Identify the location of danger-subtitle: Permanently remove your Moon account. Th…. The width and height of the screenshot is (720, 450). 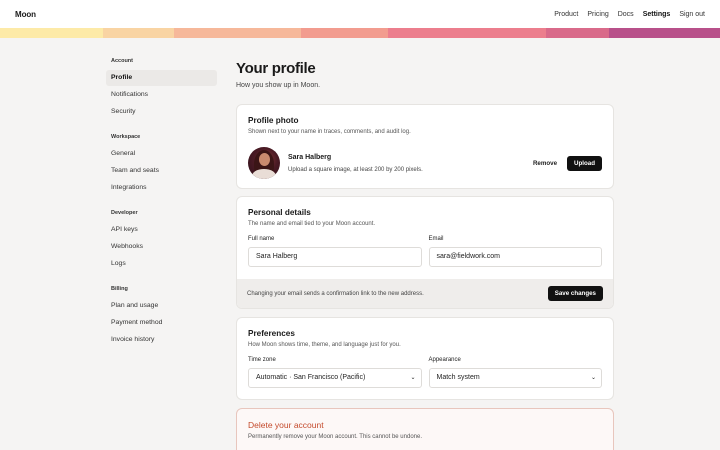
(335, 437).